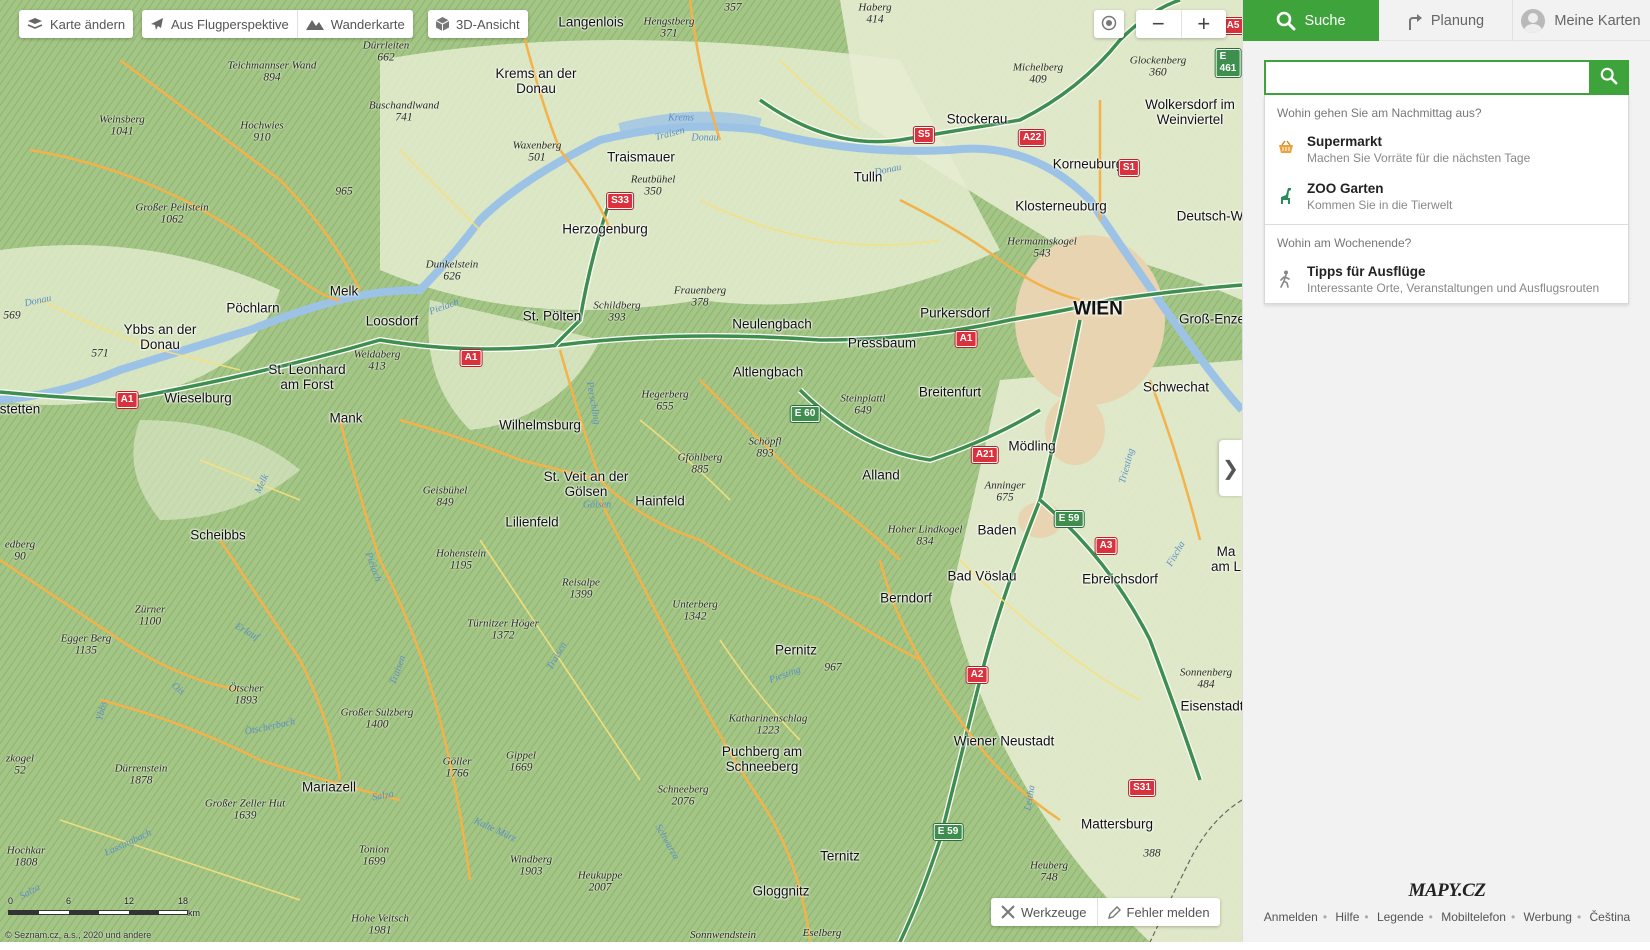  Describe the element at coordinates (1379, 113) in the screenshot. I see `suggestion-group-title: Wohin gehen Sie am Nachmittag aus?` at that location.